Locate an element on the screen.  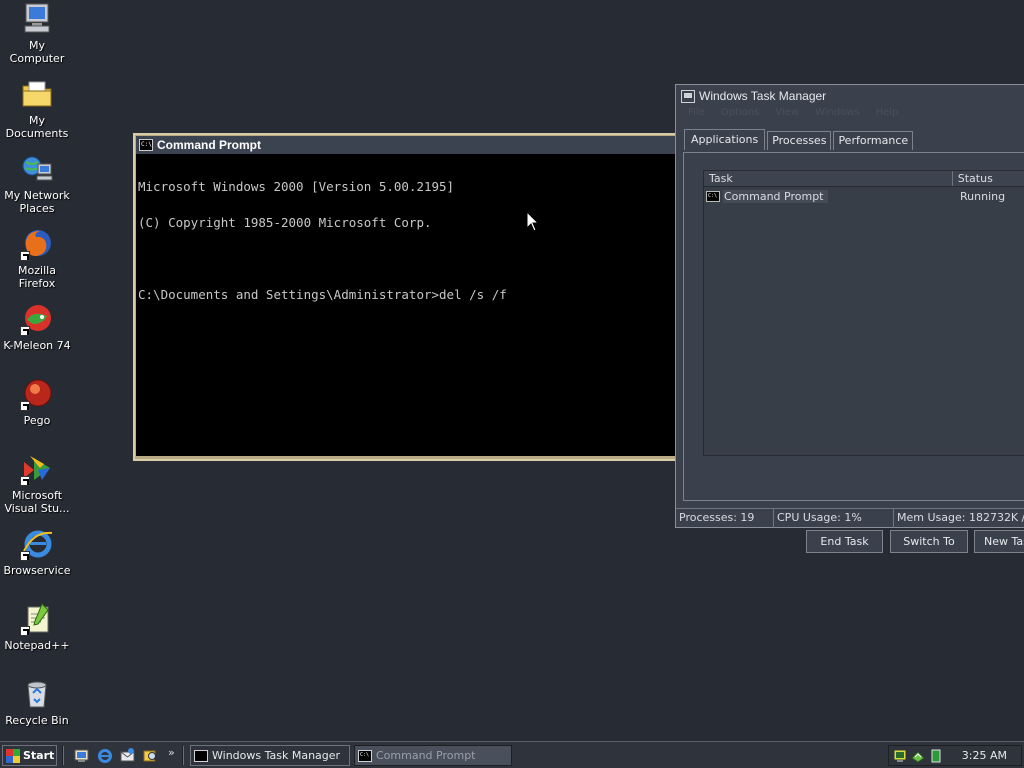
desktop-icon-label: Notepad++ is located at coordinates (37, 645).